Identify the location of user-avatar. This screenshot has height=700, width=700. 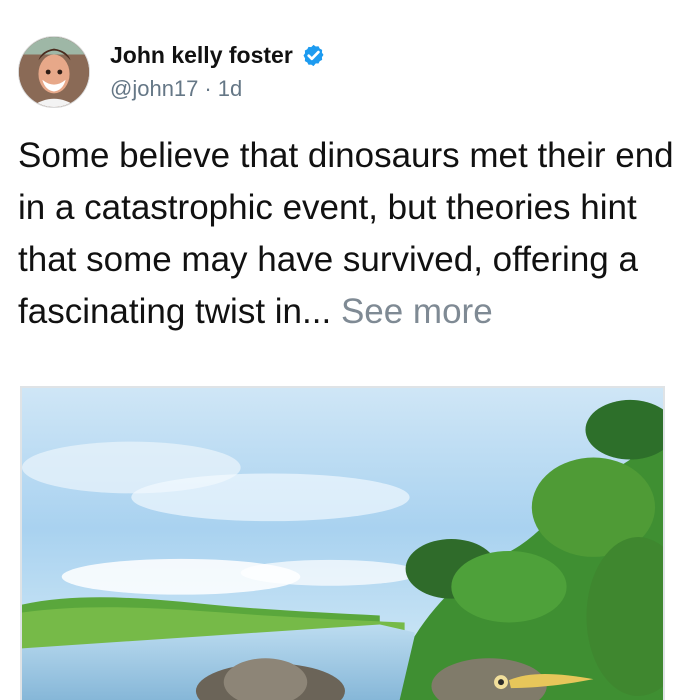
(54, 72).